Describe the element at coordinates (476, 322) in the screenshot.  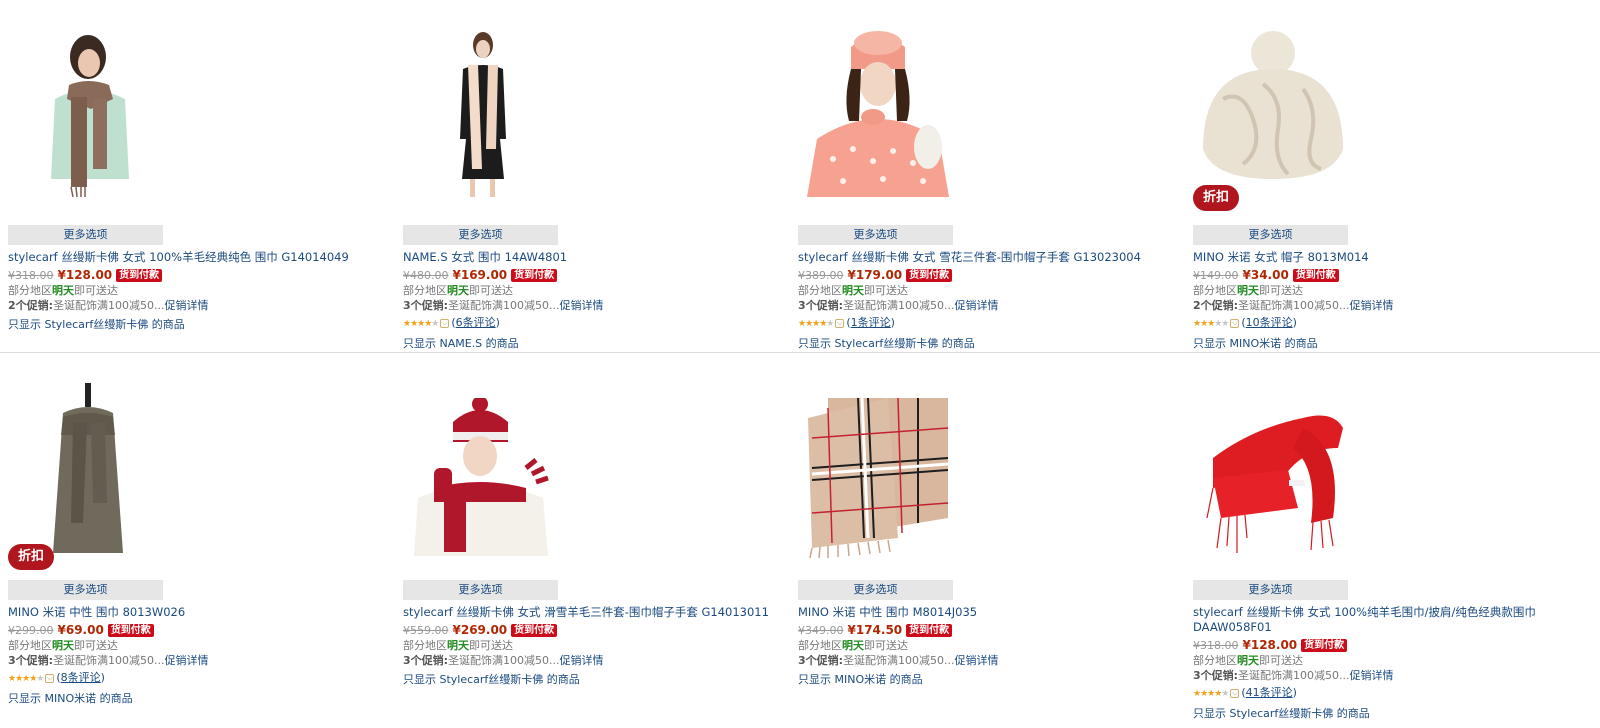
I see `review-count-link: 6条评论` at that location.